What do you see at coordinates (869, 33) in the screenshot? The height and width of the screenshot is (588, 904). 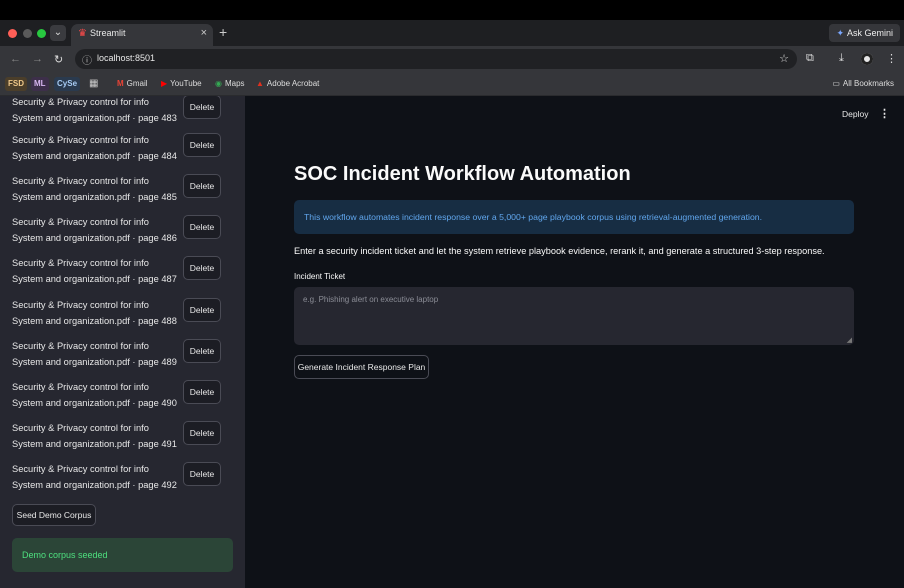 I see `ask-gemini-label: Ask Gemini` at bounding box center [869, 33].